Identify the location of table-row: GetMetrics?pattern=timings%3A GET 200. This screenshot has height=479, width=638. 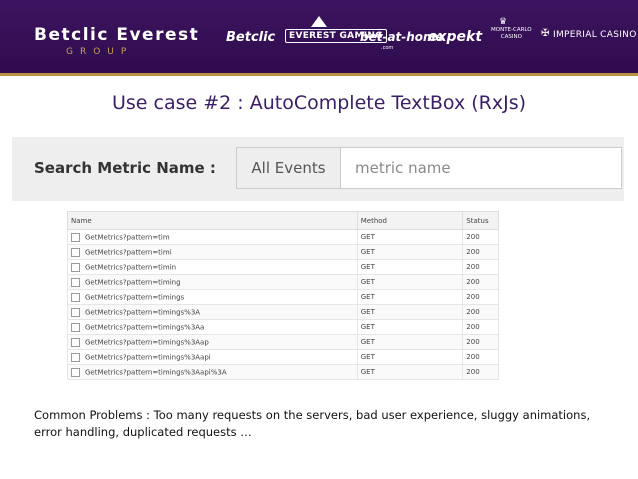
(283, 312).